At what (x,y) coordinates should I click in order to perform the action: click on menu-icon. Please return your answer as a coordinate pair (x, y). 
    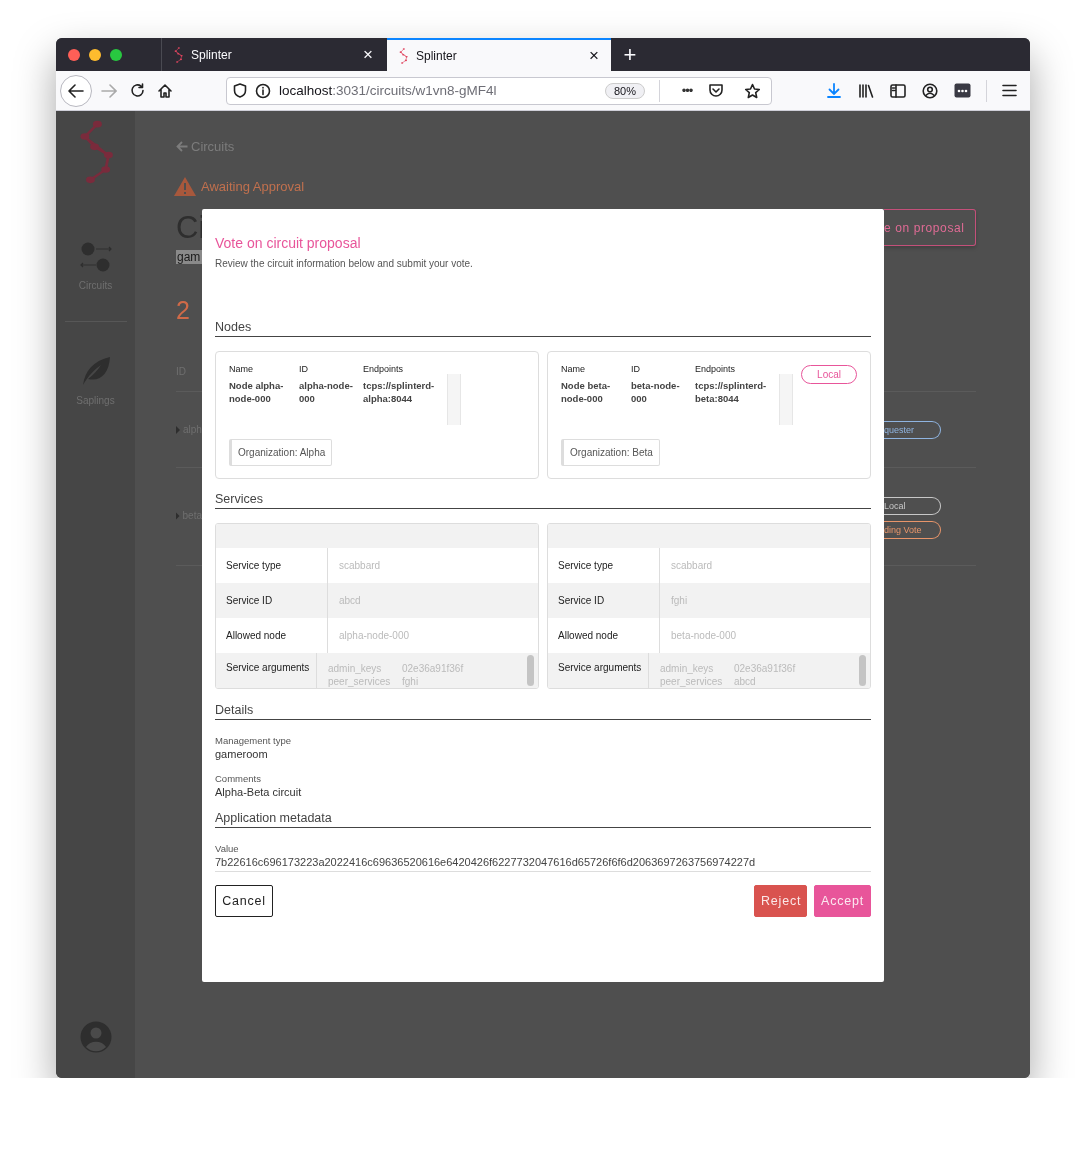
    Looking at the image, I should click on (1009, 90).